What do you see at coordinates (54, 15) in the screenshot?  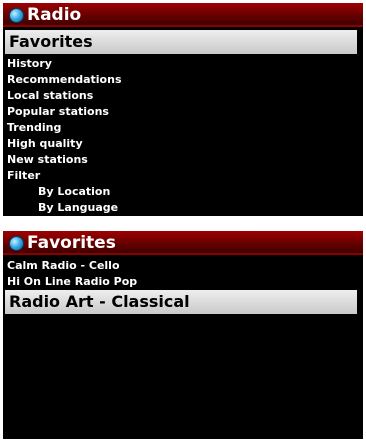 I see `screen-title: Radio` at bounding box center [54, 15].